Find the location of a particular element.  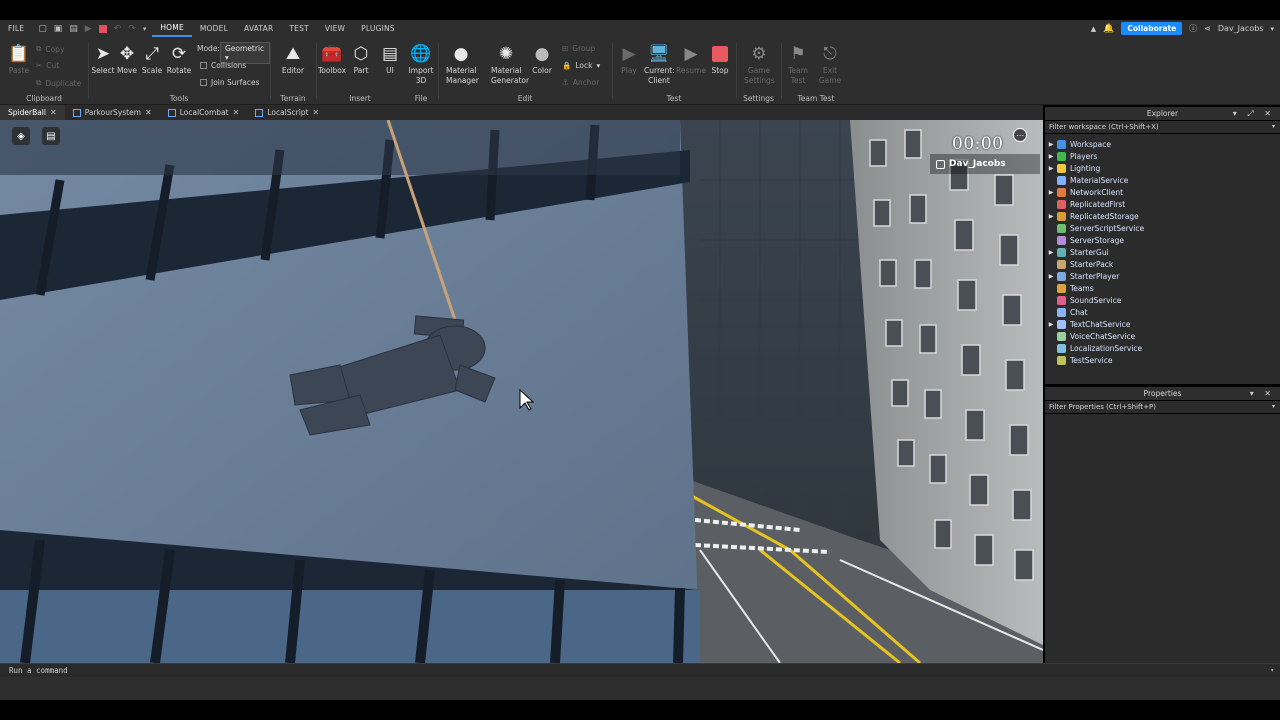

menu-home: HOME is located at coordinates (172, 28).